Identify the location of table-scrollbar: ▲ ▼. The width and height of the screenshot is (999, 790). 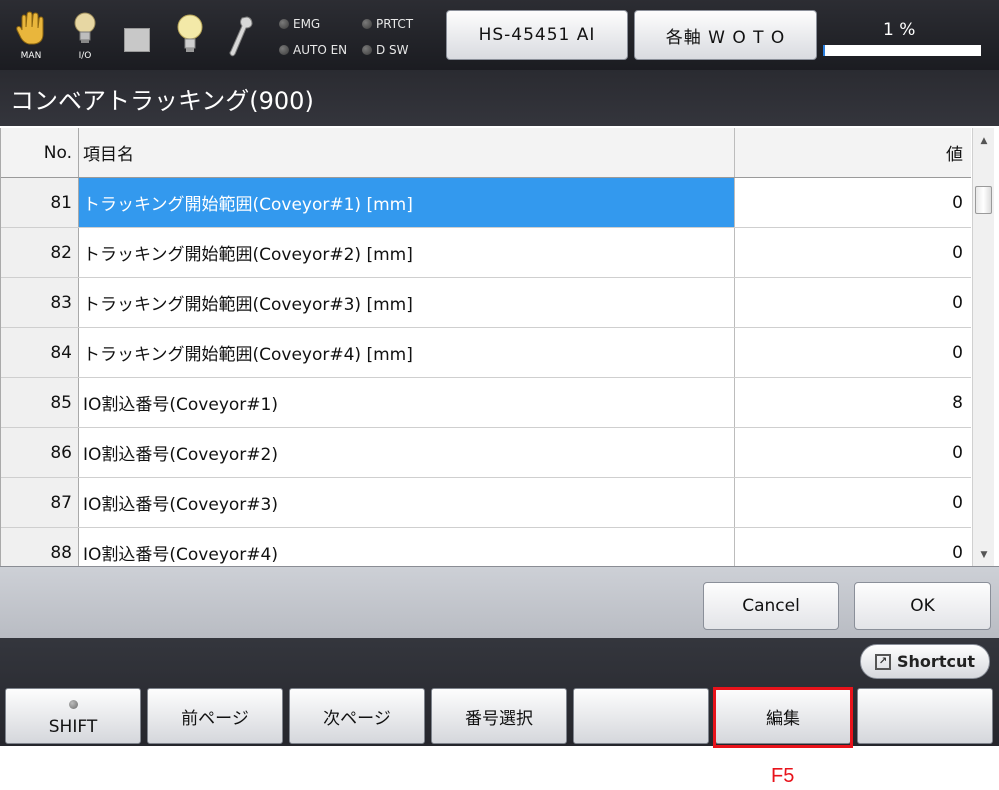
(983, 347).